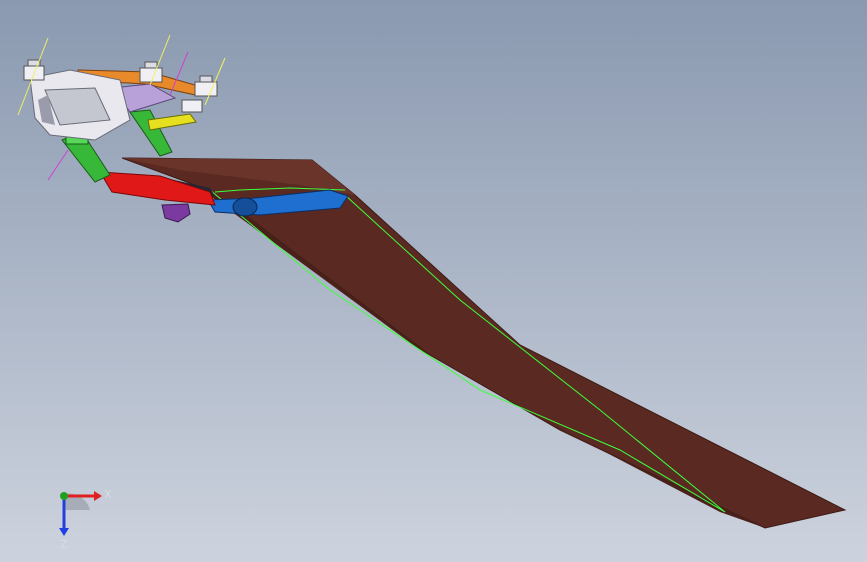  I want to click on triad-y-axis, so click(64, 496).